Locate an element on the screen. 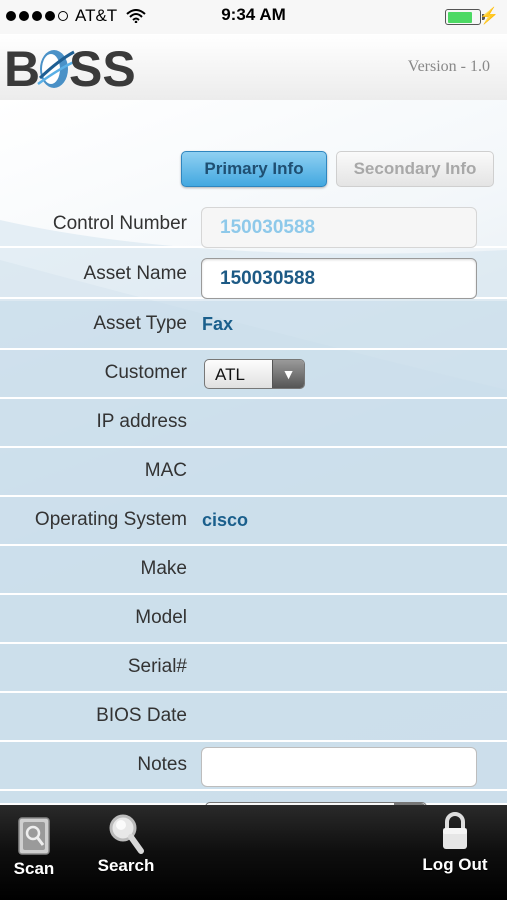 The height and width of the screenshot is (900, 507). boss-logo: B SS is located at coordinates (70, 68).